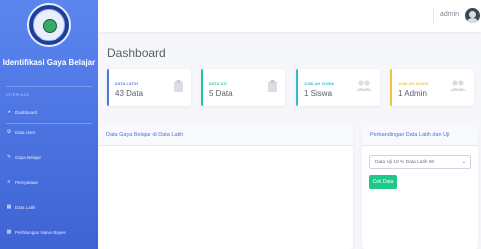 The height and width of the screenshot is (249, 481). What do you see at coordinates (49, 207) in the screenshot?
I see `sidebar-item-data-latih: ▦ Data Latih` at bounding box center [49, 207].